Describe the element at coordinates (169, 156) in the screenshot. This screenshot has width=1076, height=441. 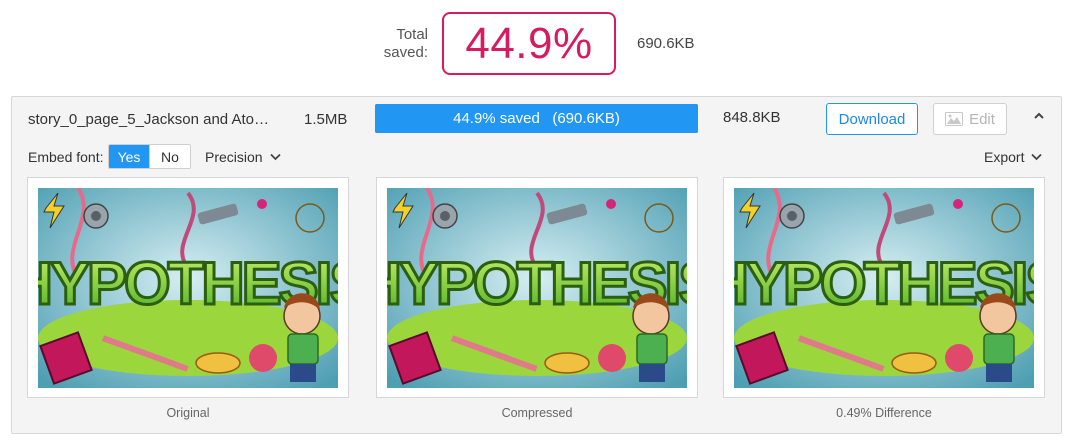
I see `embed-font-no: No` at that location.